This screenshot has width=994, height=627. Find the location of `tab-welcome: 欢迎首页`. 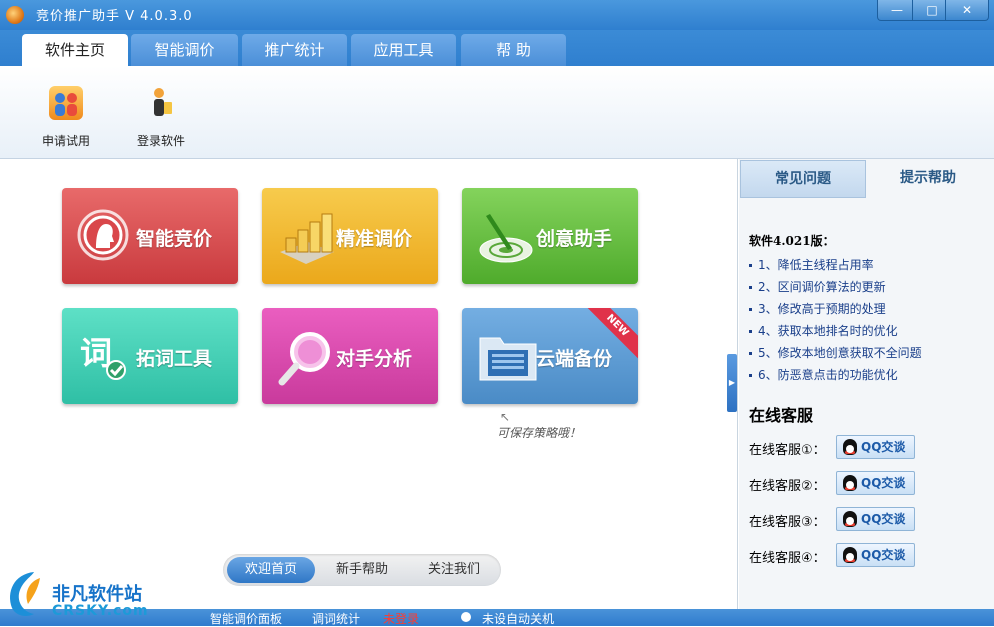

tab-welcome: 欢迎首页 is located at coordinates (271, 570).